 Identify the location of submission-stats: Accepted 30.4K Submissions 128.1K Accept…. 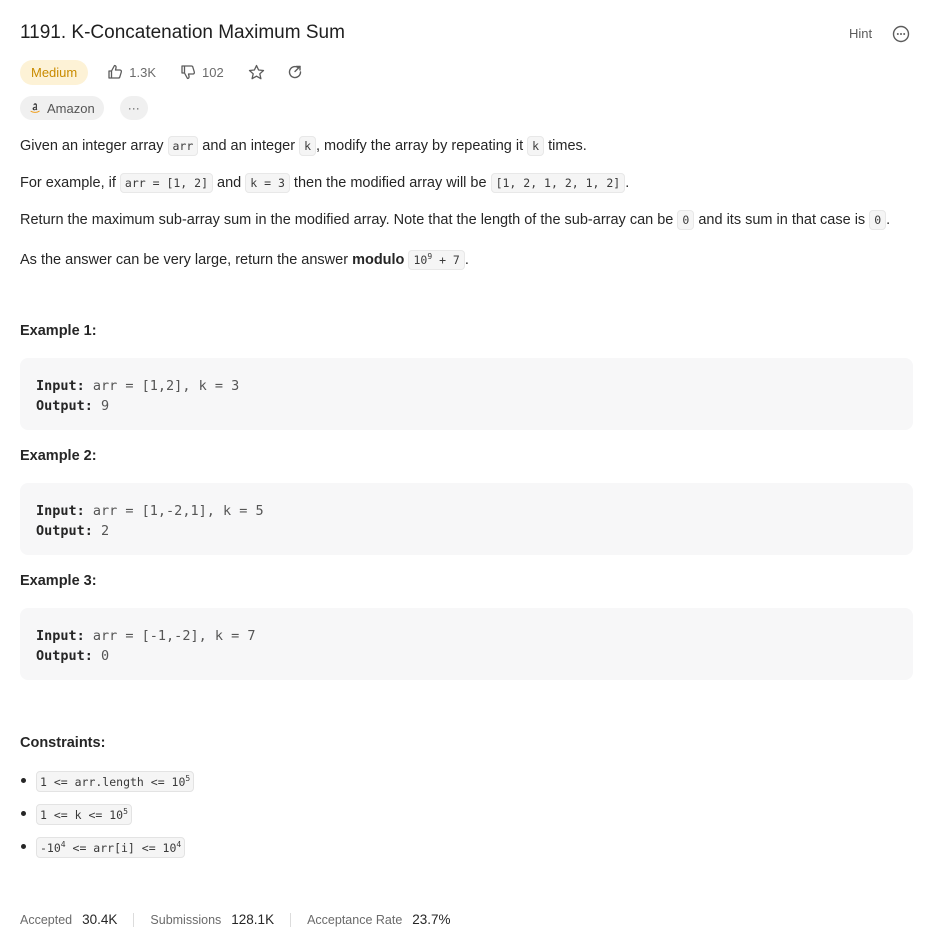
(235, 919).